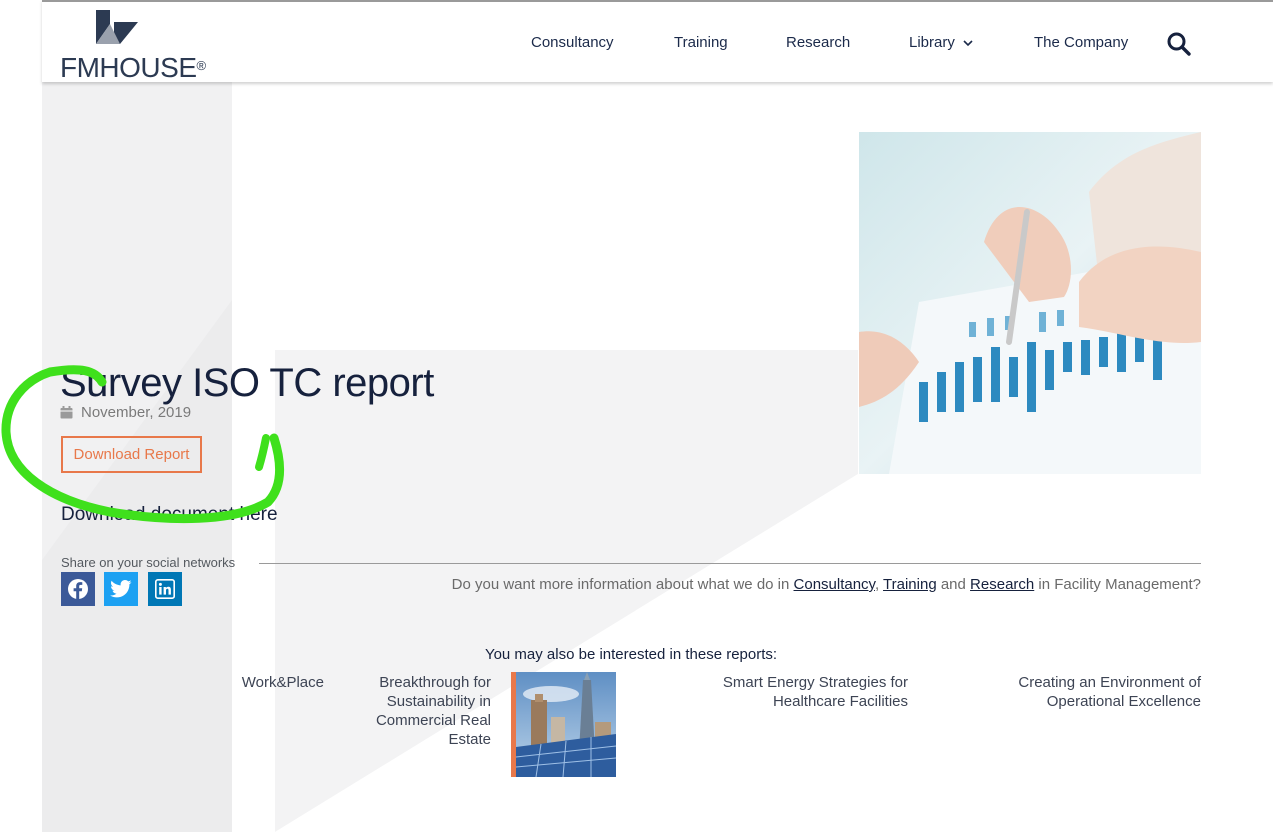 The image size is (1273, 832). I want to click on link-consultancy: Consultancy, so click(834, 584).